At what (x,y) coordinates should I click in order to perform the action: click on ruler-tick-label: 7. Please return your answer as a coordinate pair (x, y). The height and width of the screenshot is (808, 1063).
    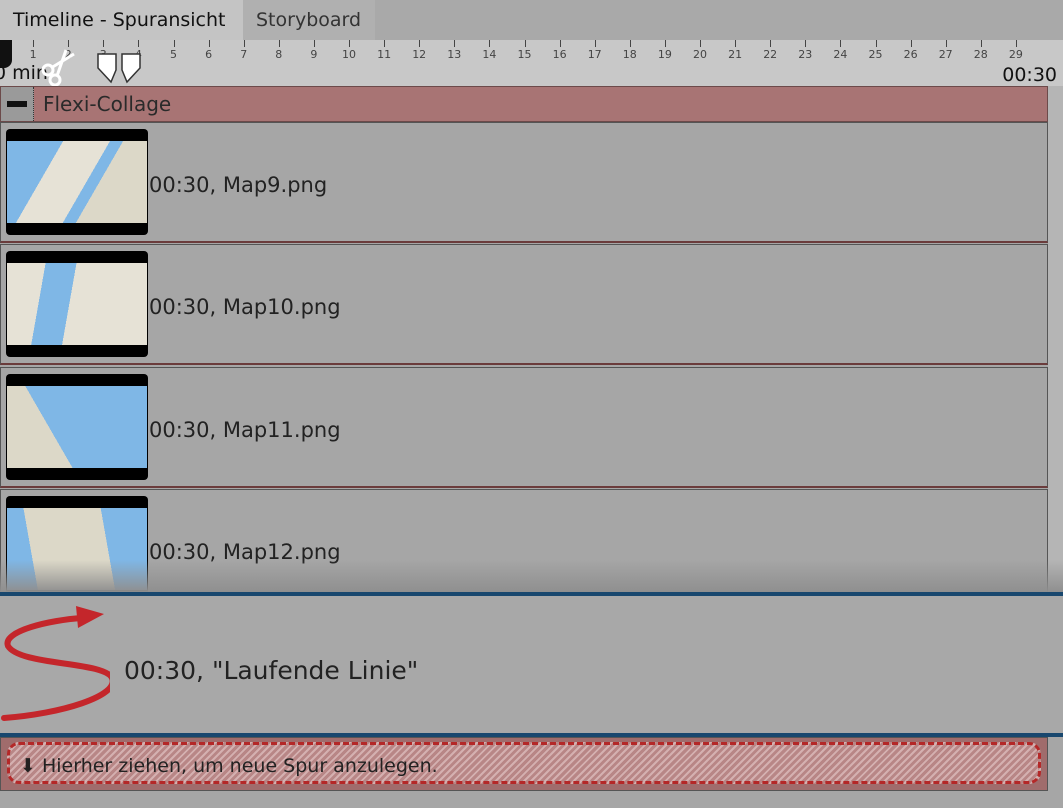
    Looking at the image, I should click on (244, 54).